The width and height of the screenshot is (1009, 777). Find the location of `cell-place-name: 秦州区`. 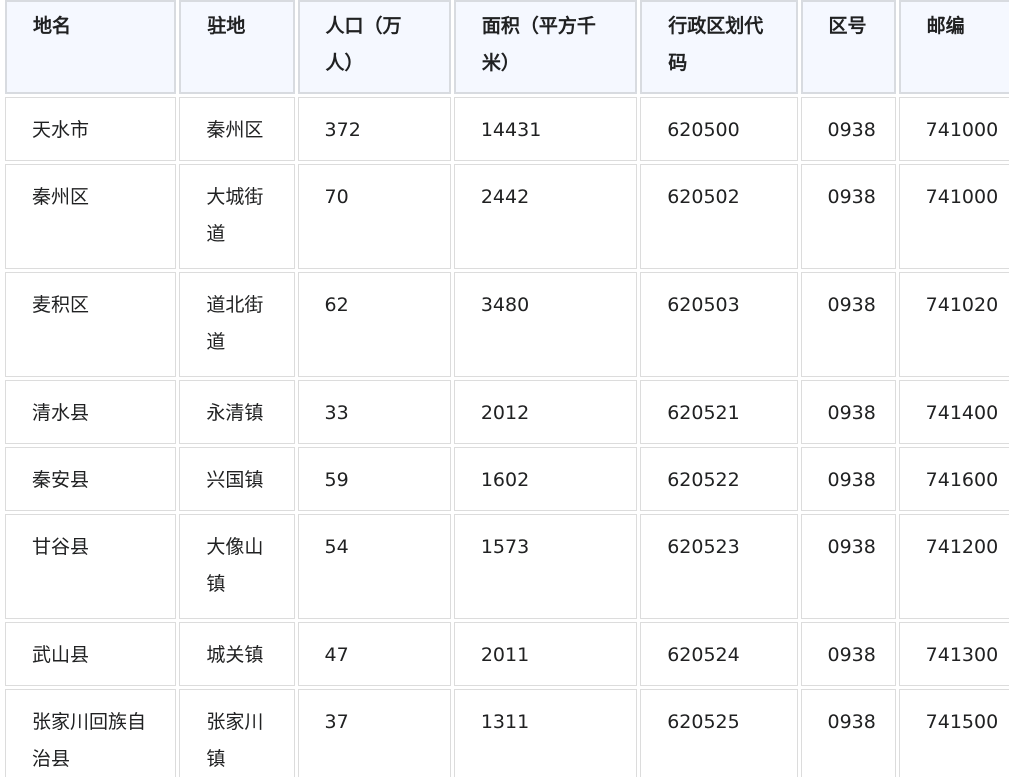

cell-place-name: 秦州区 is located at coordinates (91, 216).